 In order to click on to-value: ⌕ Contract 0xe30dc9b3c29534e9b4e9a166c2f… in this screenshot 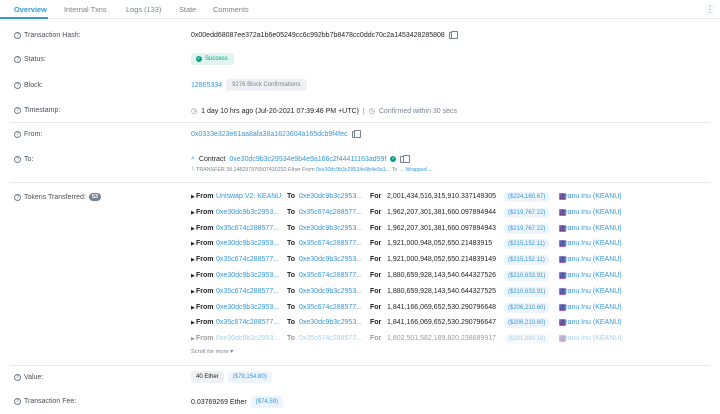, I will do `click(300, 158)`.